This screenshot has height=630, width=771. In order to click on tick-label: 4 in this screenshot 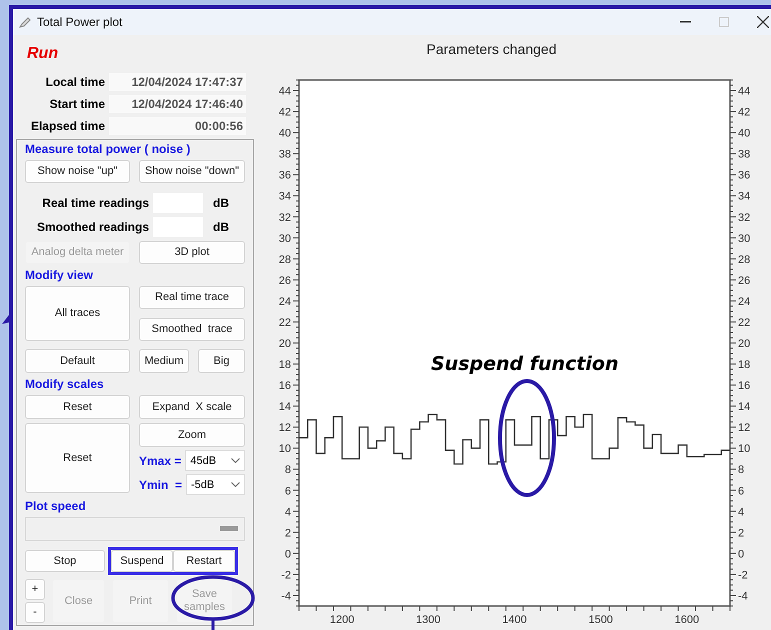, I will do `click(287, 512)`.